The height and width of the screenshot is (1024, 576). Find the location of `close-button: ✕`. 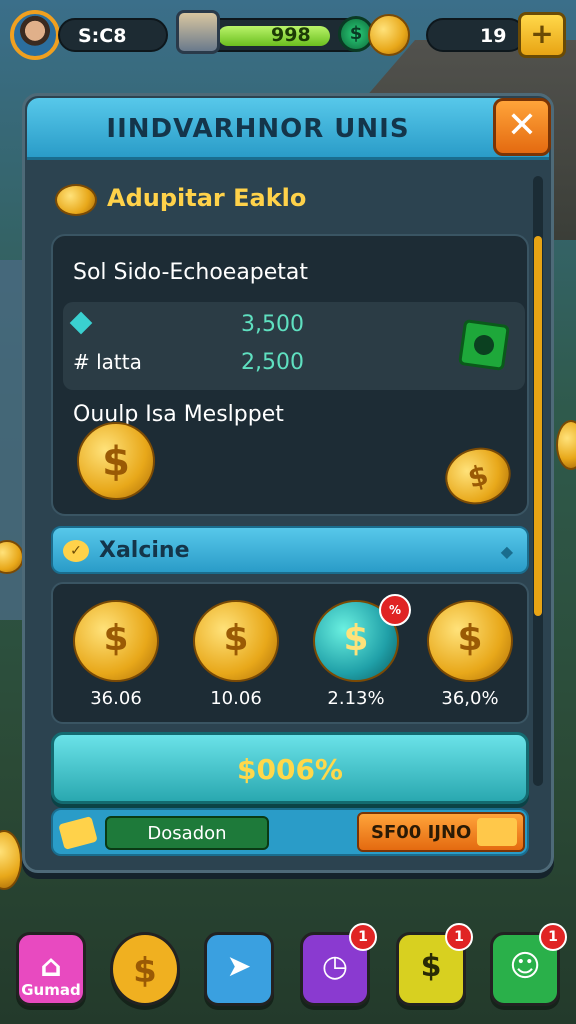

close-button: ✕ is located at coordinates (522, 127).